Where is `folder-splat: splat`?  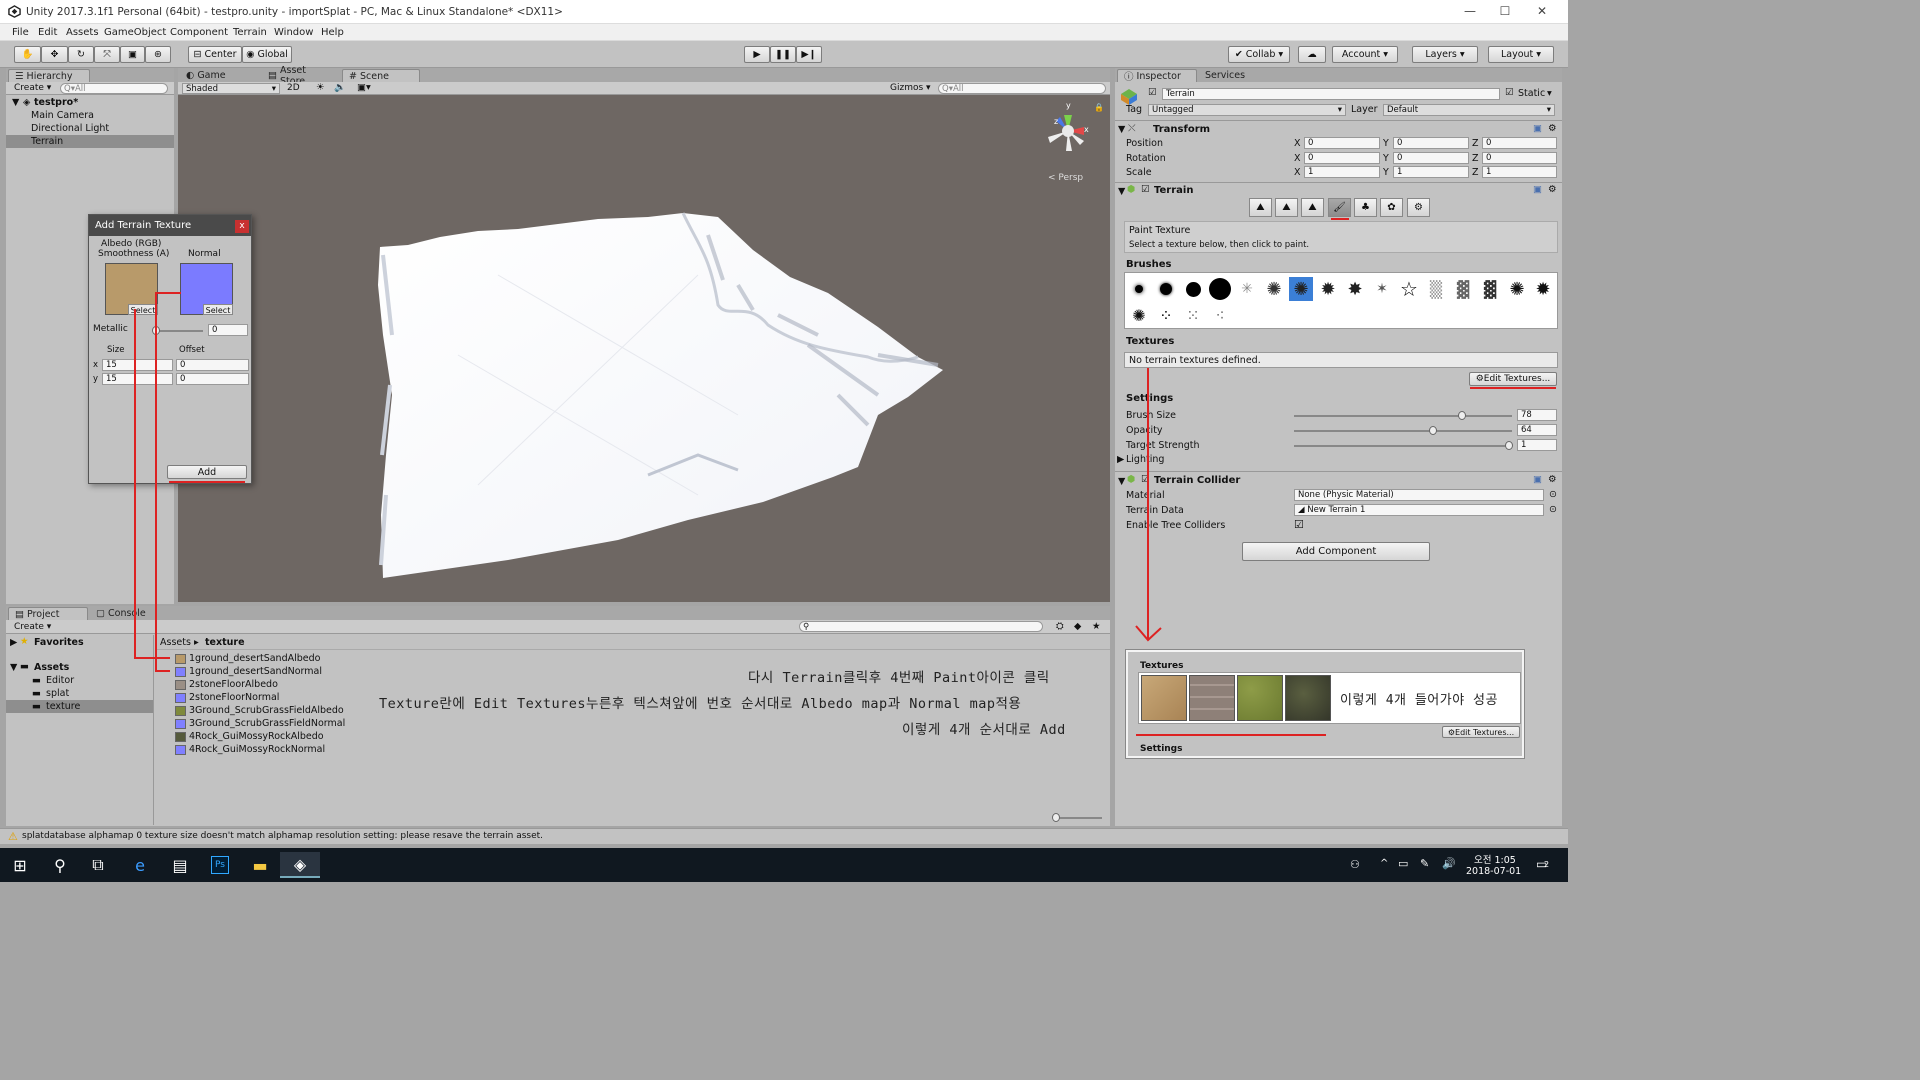 folder-splat: splat is located at coordinates (57, 693).